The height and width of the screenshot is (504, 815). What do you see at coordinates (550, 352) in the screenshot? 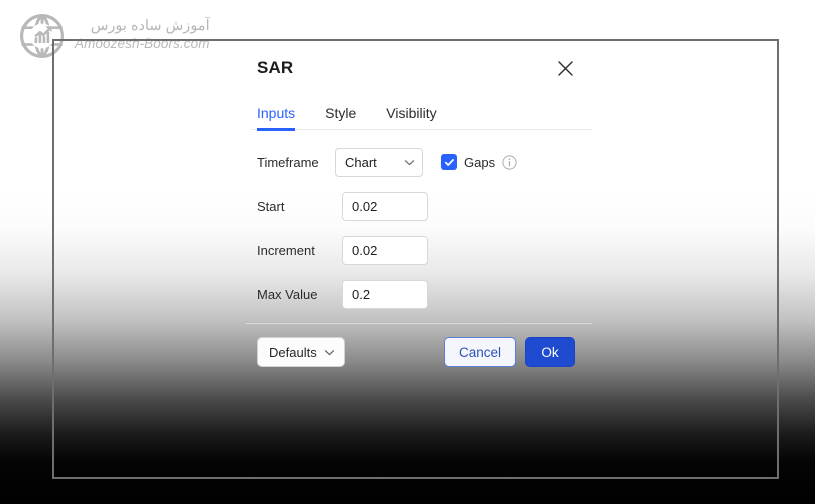
I see `ok-button: Ok` at bounding box center [550, 352].